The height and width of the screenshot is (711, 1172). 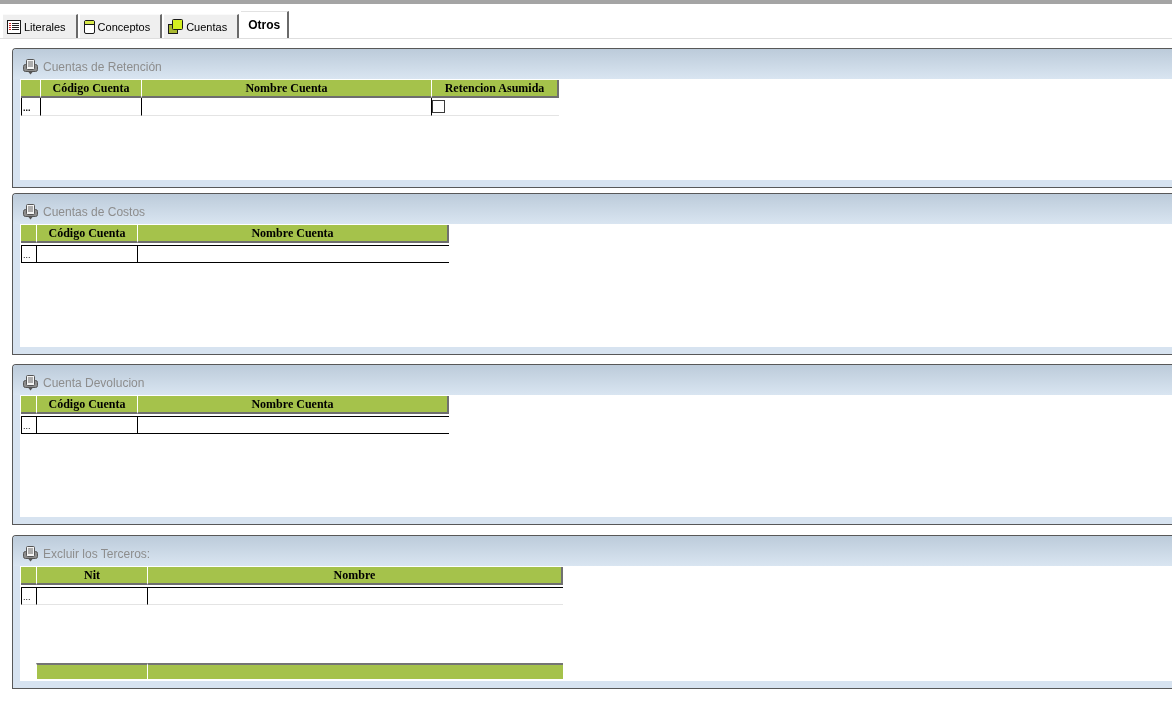 I want to click on list-icon, so click(x=14, y=26).